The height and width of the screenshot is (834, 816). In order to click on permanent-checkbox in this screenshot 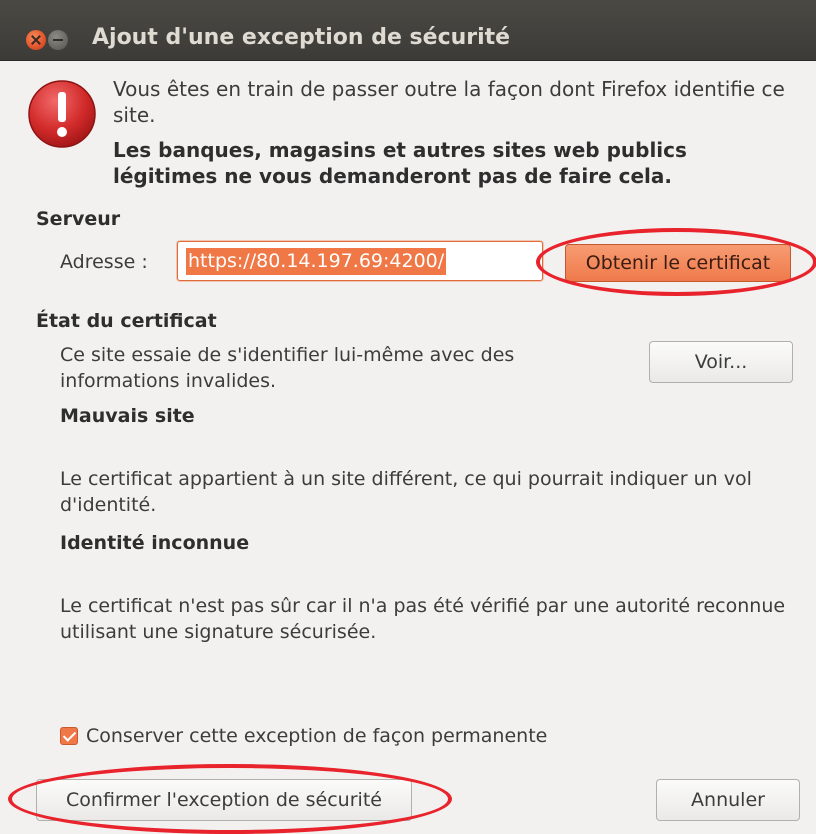, I will do `click(69, 736)`.